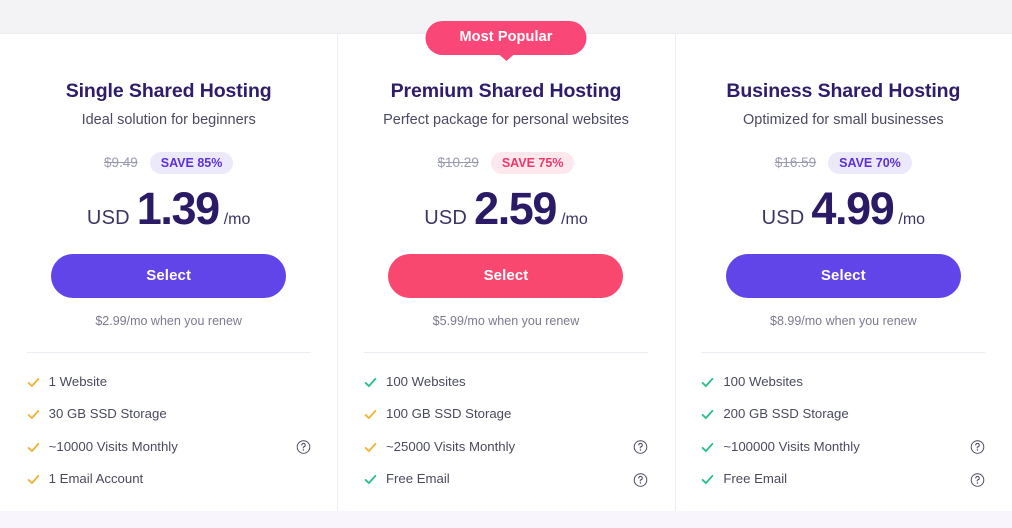 The width and height of the screenshot is (1012, 528). I want to click on page-bottom-strip, so click(506, 519).